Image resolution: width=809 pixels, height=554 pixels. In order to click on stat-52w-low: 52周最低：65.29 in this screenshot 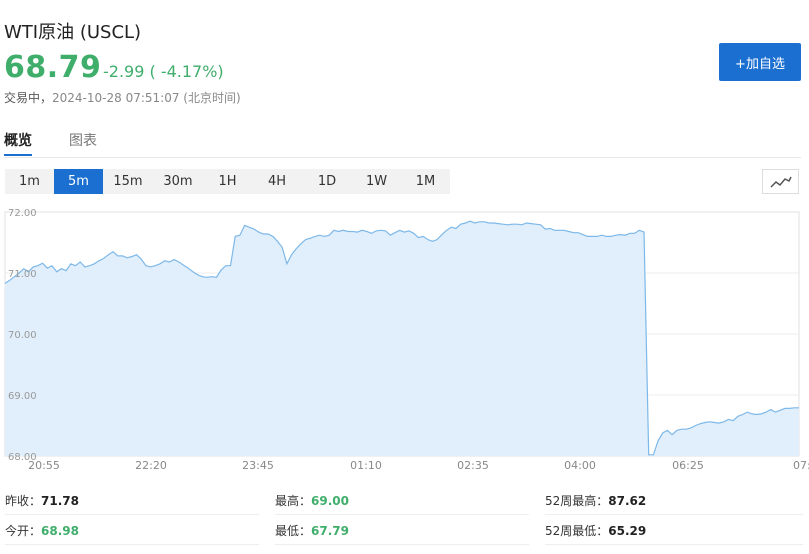, I will do `click(674, 533)`.